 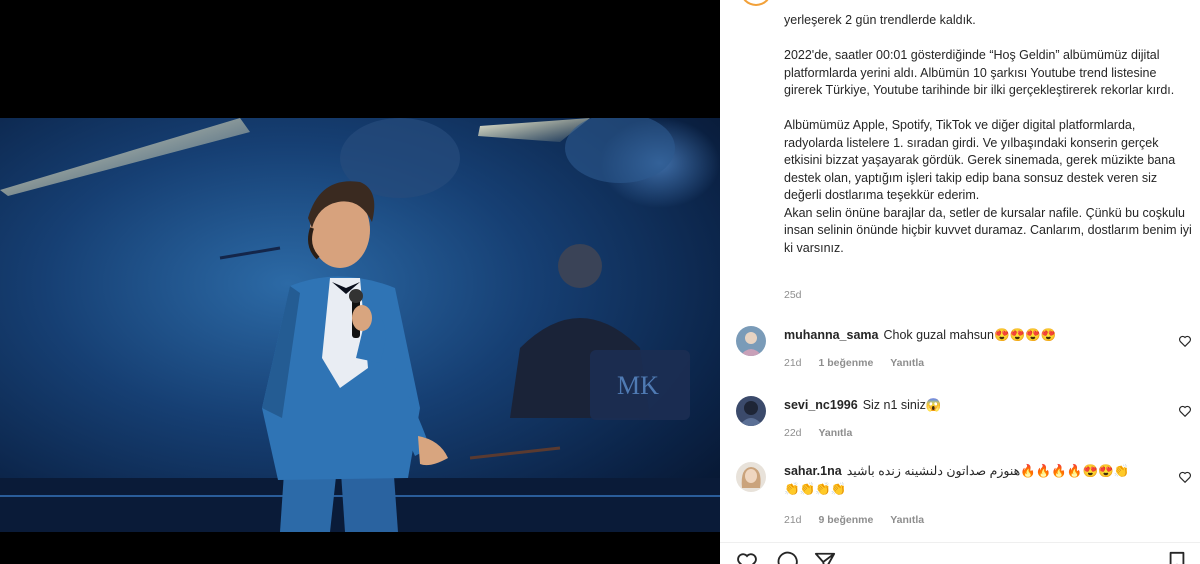 I want to click on comment-username: sevi_nc1996, so click(x=821, y=405).